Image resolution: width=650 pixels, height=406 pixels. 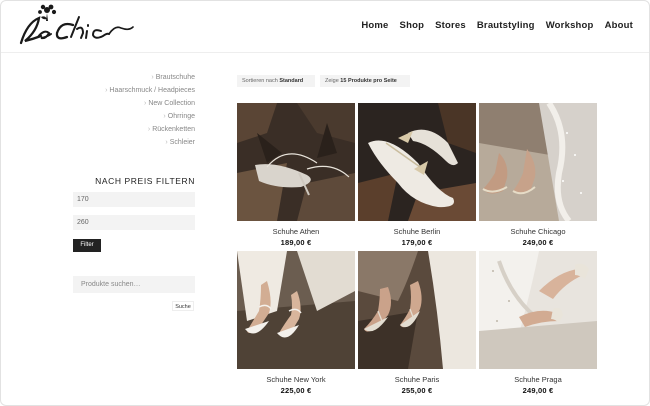 What do you see at coordinates (87, 245) in the screenshot?
I see `filter-button: Filter` at bounding box center [87, 245].